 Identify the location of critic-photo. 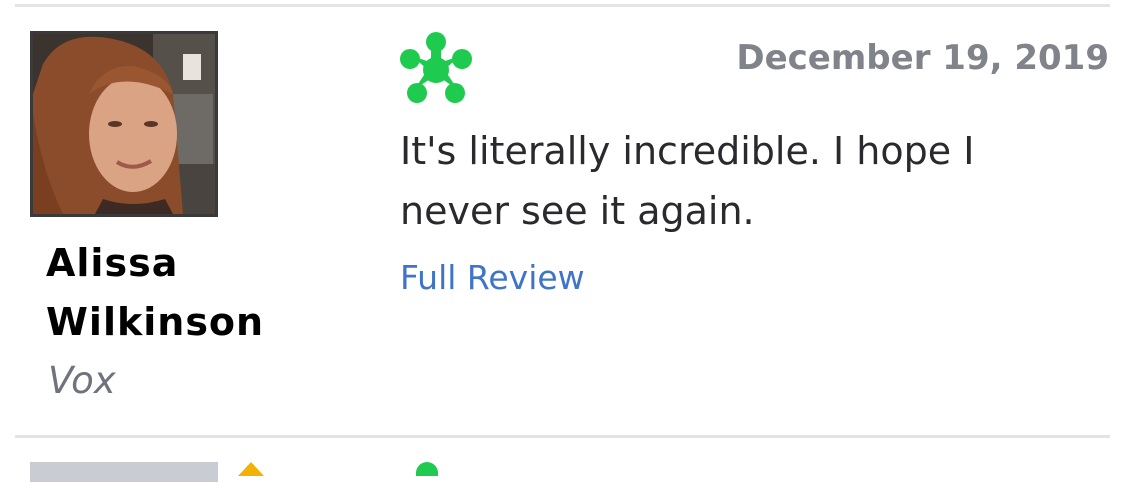
(124, 124).